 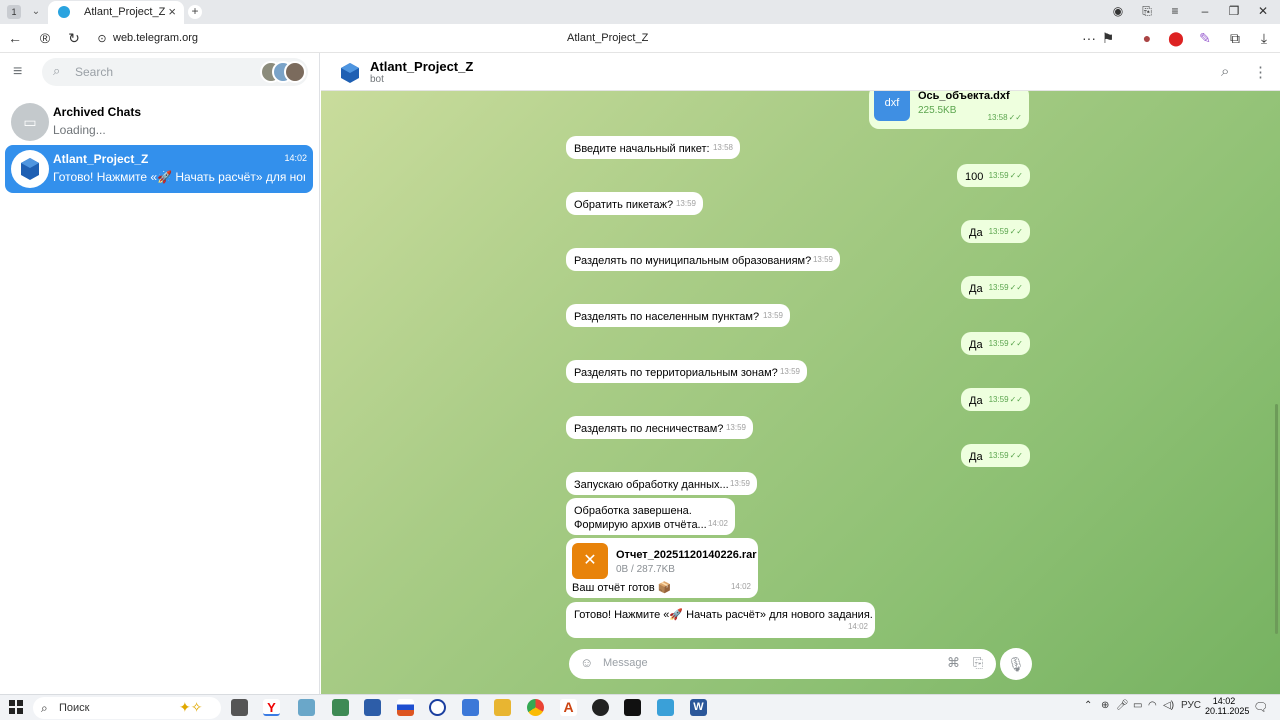 I want to click on menu-icon: ≡, so click(x=1175, y=11).